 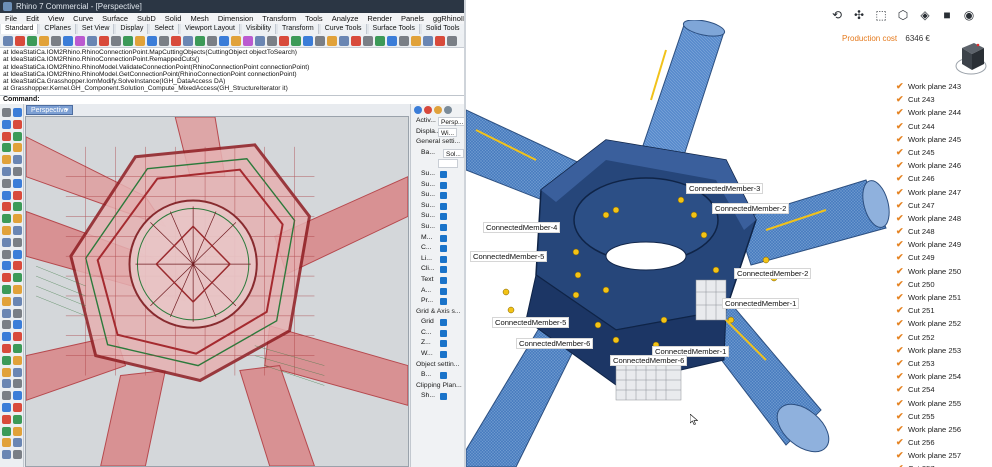 I want to click on menu-item-file: File, so click(x=11, y=18).